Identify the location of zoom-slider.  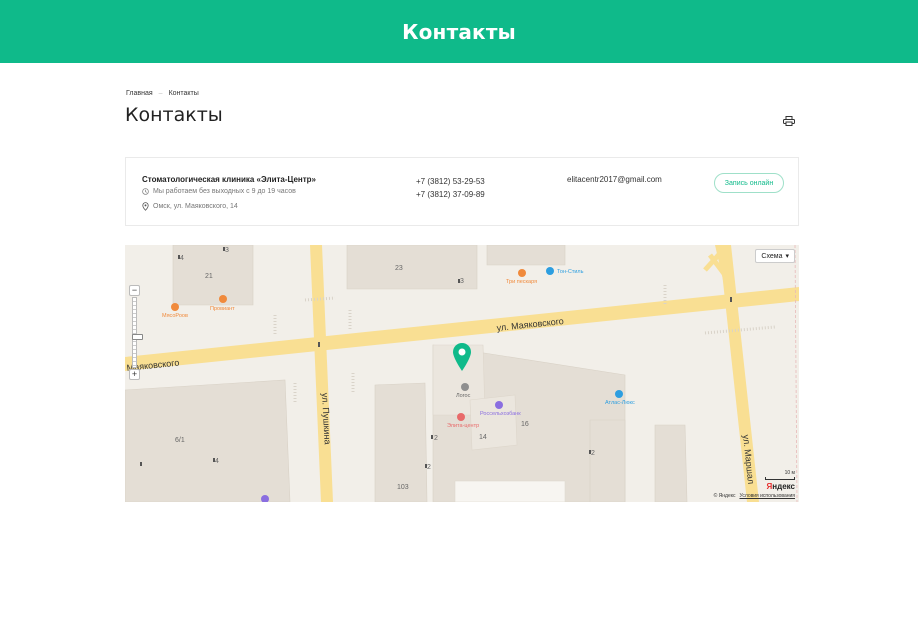
(137, 332).